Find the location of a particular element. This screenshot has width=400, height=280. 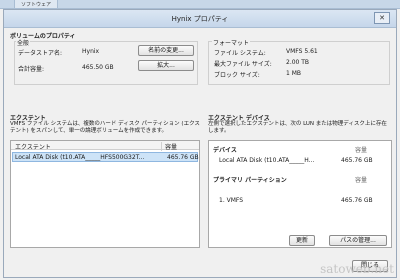

col-capacity-header: 容量 is located at coordinates (169, 146).